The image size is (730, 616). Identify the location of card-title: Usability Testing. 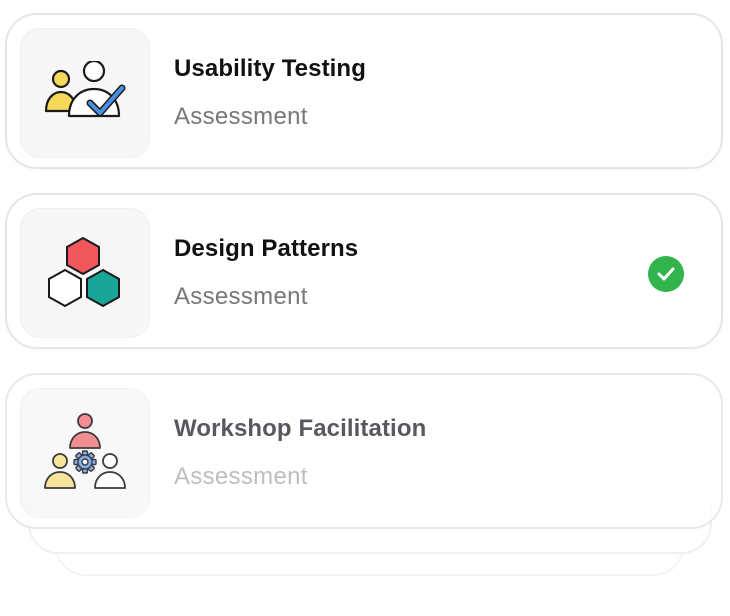
(270, 68).